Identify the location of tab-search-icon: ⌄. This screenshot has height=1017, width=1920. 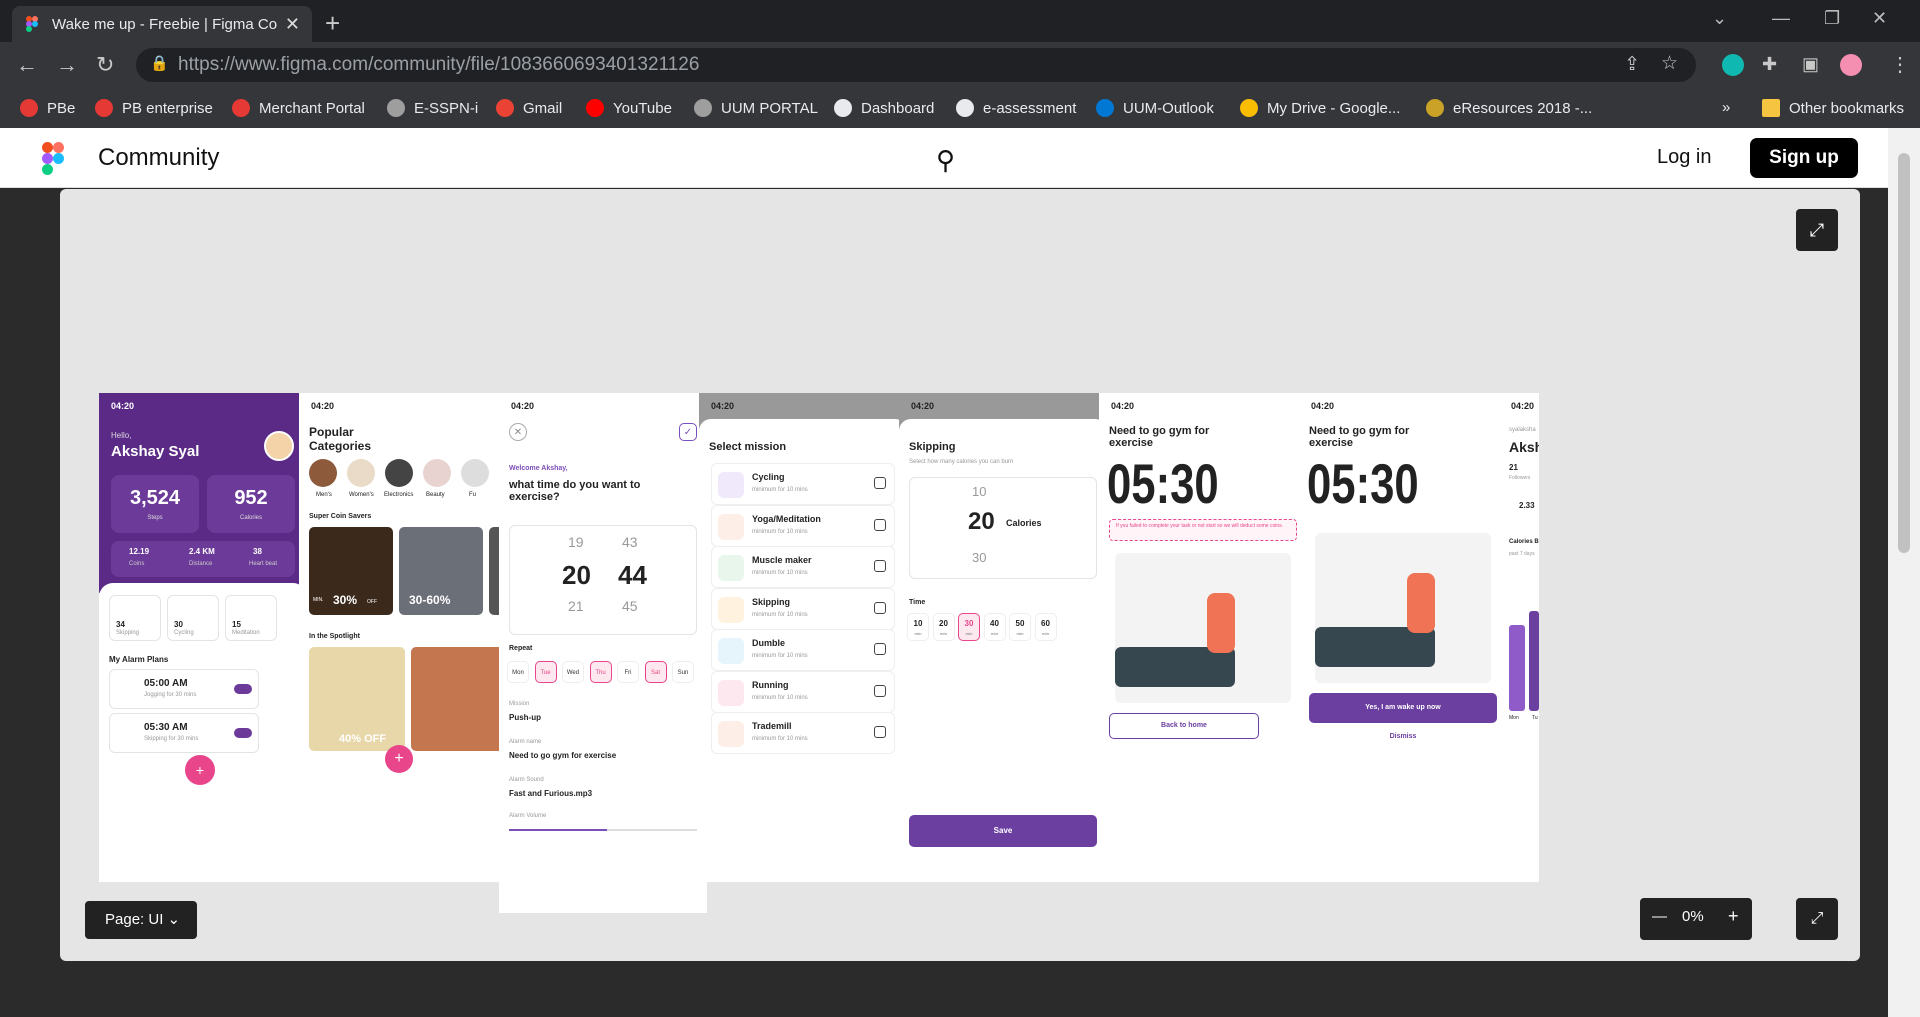
(1719, 18).